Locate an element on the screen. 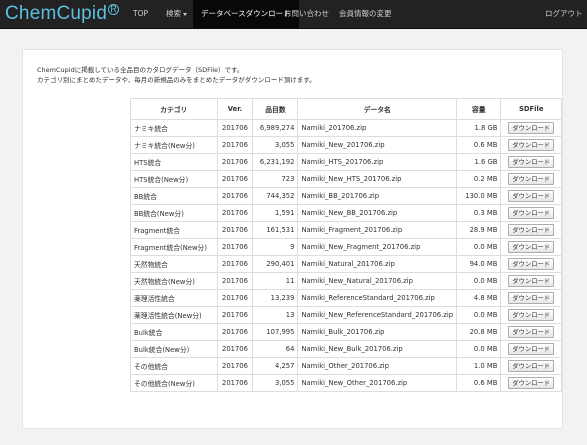 The height and width of the screenshot is (445, 587). caret-down-icon is located at coordinates (185, 14).